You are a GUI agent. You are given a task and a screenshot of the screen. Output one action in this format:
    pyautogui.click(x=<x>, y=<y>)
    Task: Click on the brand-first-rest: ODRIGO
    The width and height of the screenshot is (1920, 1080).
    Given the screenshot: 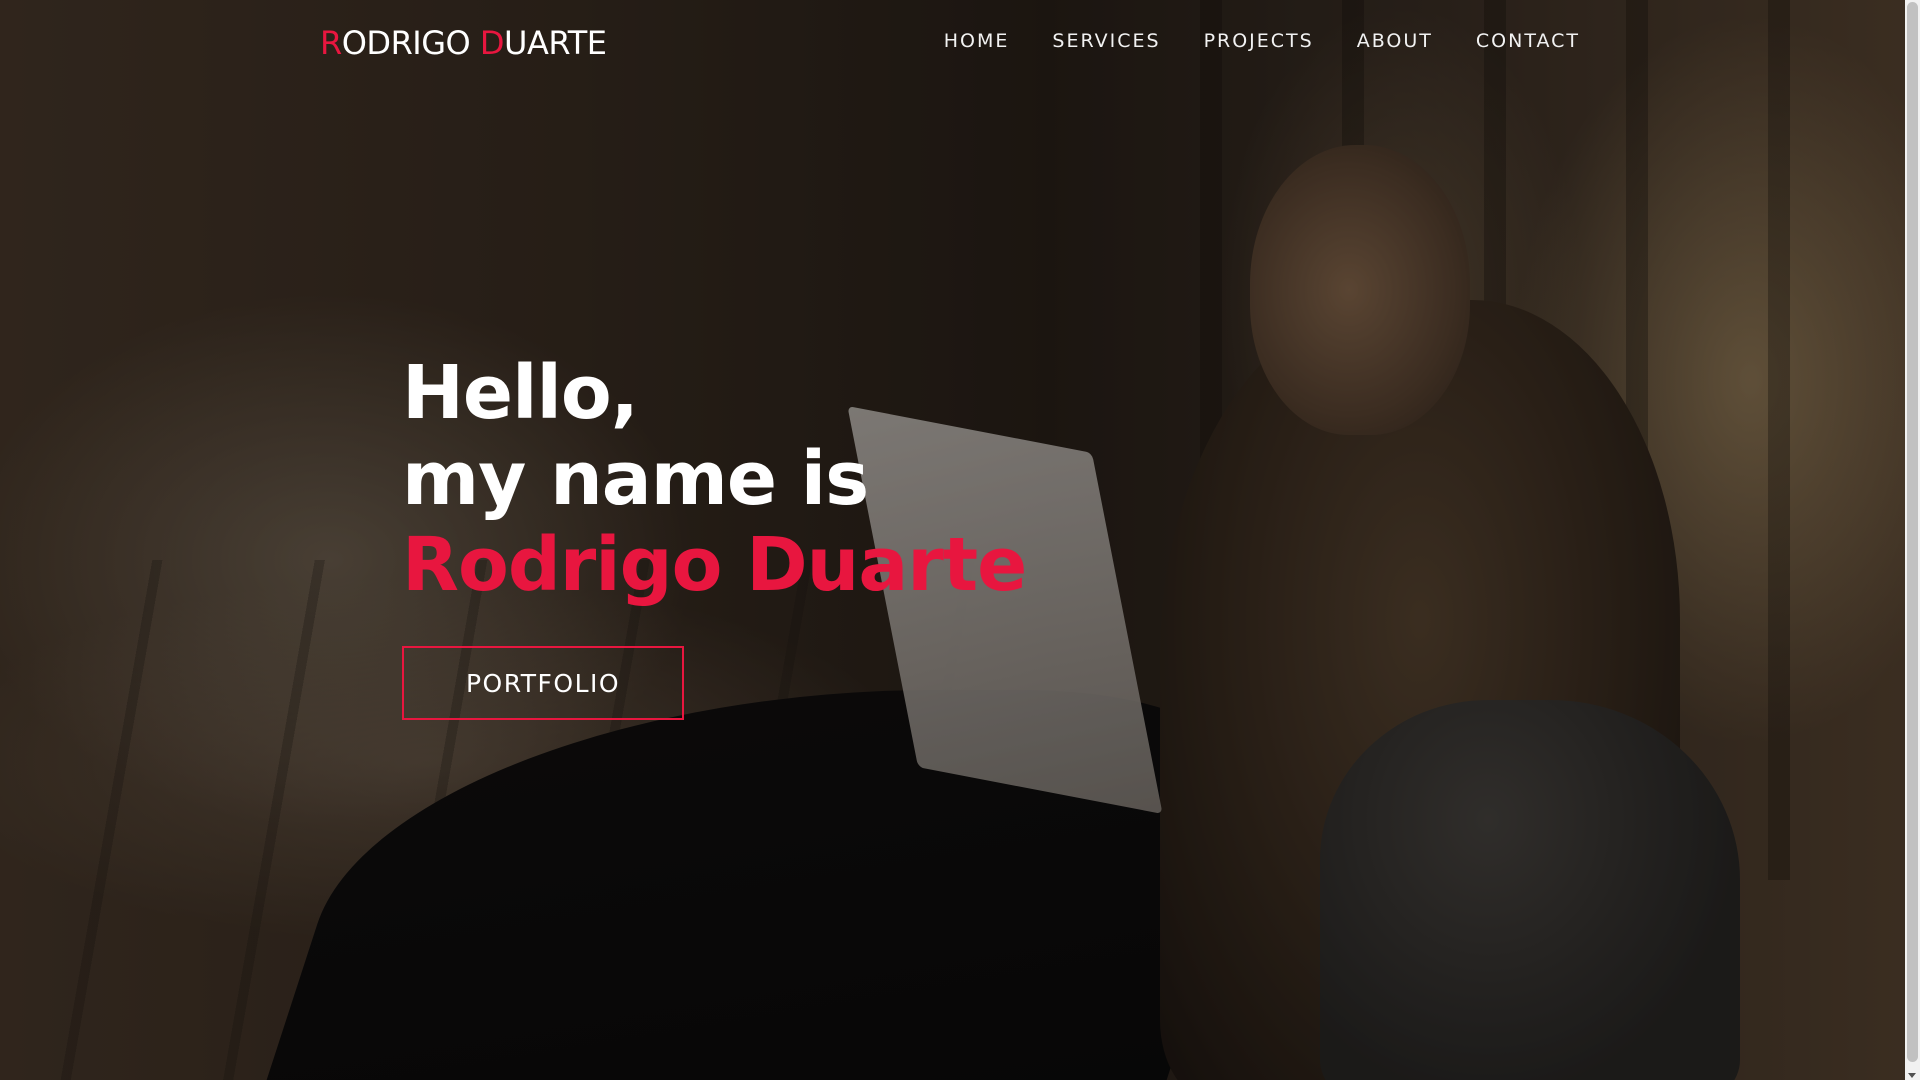 What is the action you would take?
    pyautogui.click(x=406, y=43)
    